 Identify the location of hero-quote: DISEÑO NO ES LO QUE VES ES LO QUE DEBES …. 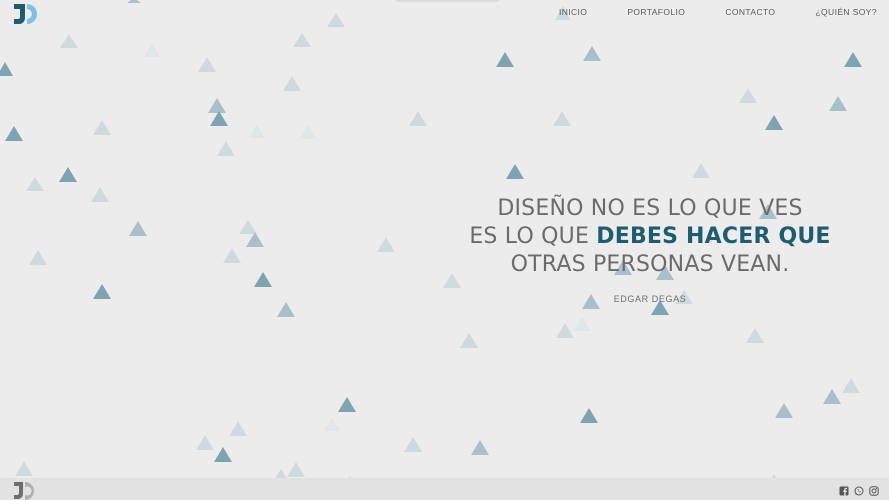
(650, 249).